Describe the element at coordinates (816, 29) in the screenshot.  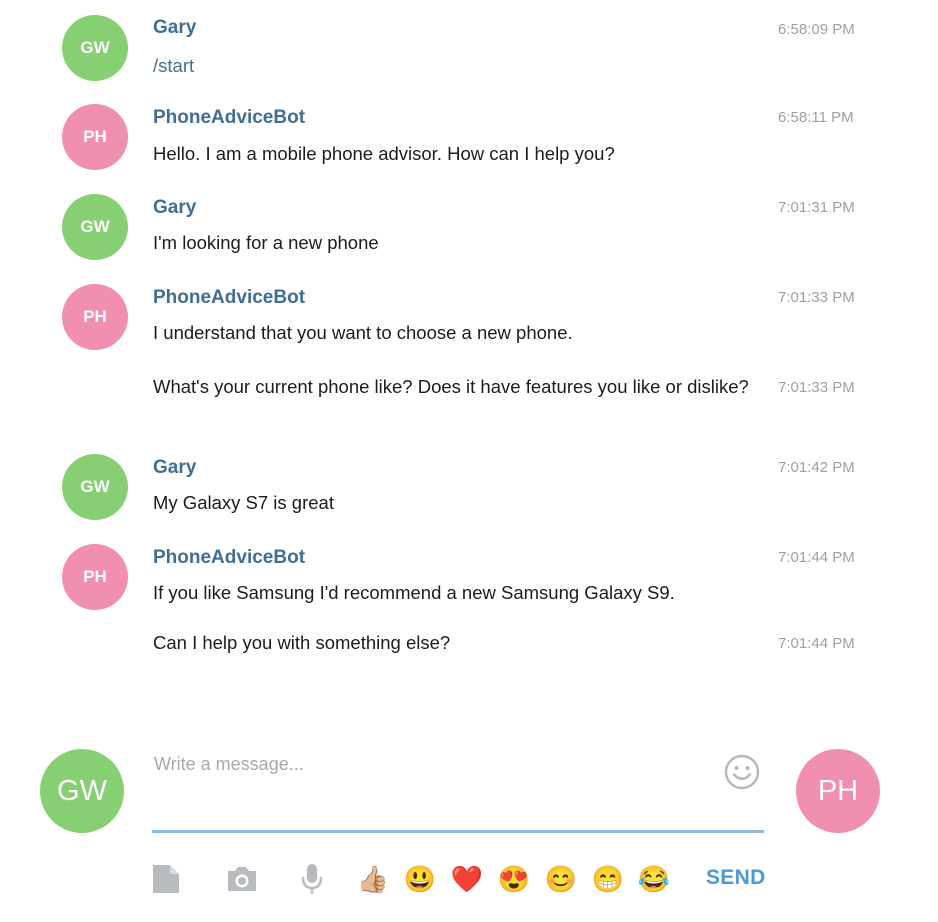
I see `message-time: 6:58:09 PM` at that location.